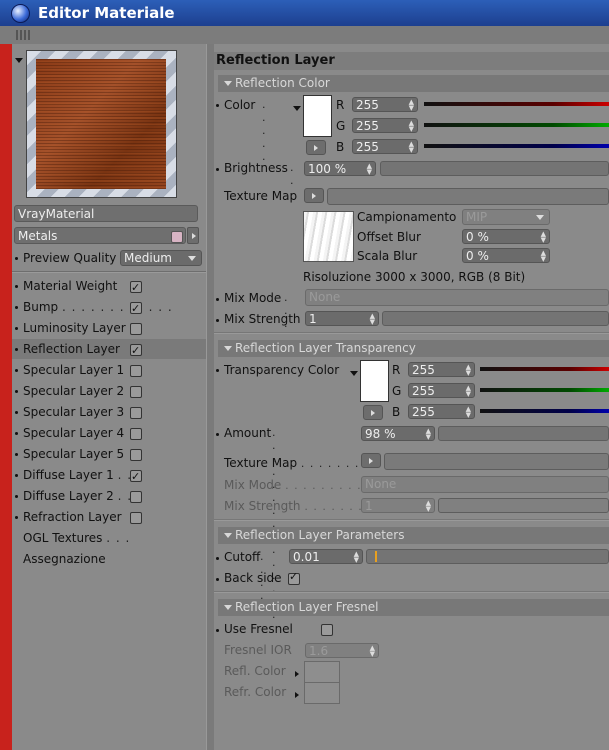  I want to click on offset-blur-field: 0 % ▲ ▼, so click(506, 236).